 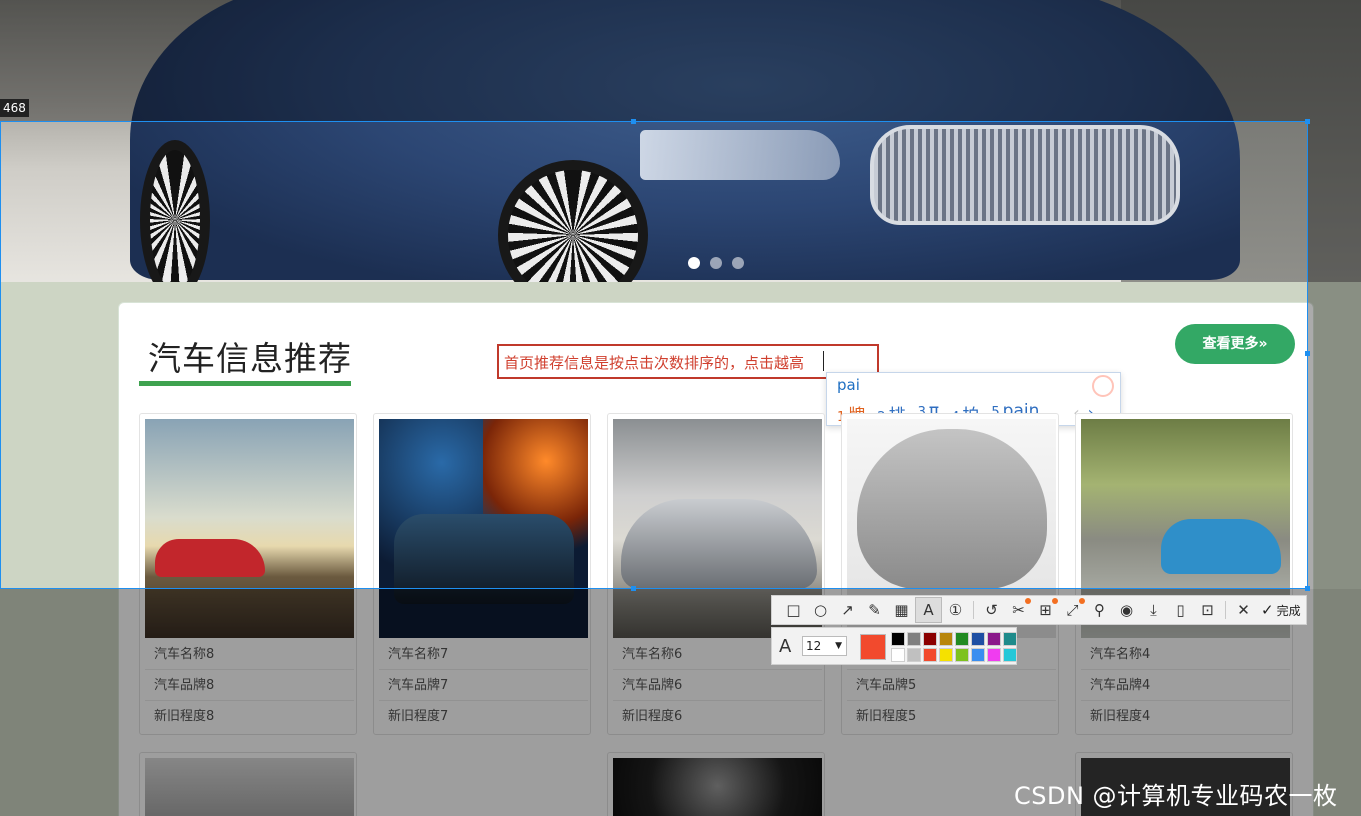 What do you see at coordinates (1207, 610) in the screenshot?
I see `bookmark-icon: ⊡` at bounding box center [1207, 610].